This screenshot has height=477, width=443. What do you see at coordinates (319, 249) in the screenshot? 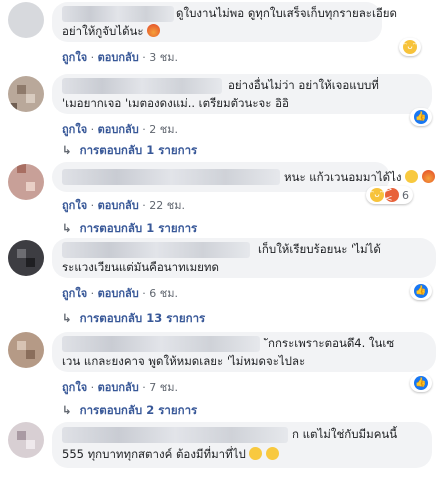
I see `comment-text-line: เก็บให้เรียบร้อยนะ 'ไม่ได้` at bounding box center [319, 249].